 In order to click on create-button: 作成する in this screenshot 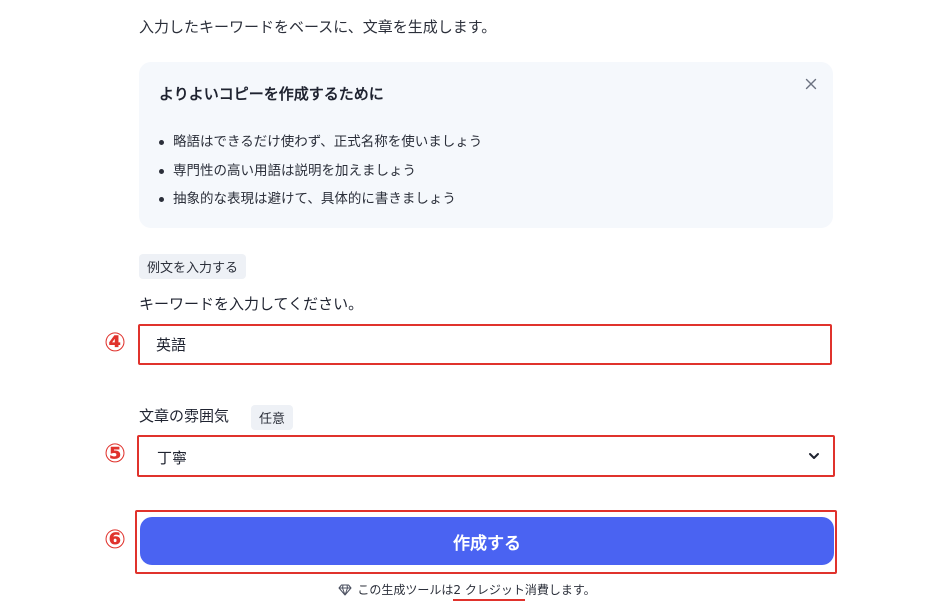, I will do `click(487, 541)`.